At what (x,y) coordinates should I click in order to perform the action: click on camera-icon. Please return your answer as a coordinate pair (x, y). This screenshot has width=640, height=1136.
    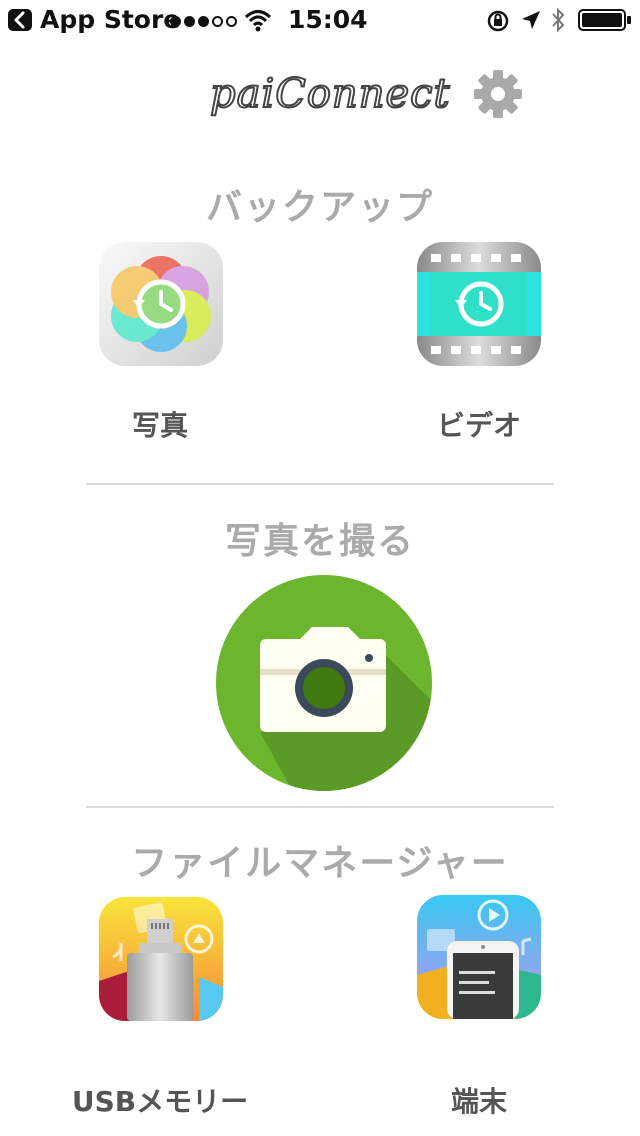
    Looking at the image, I should click on (324, 683).